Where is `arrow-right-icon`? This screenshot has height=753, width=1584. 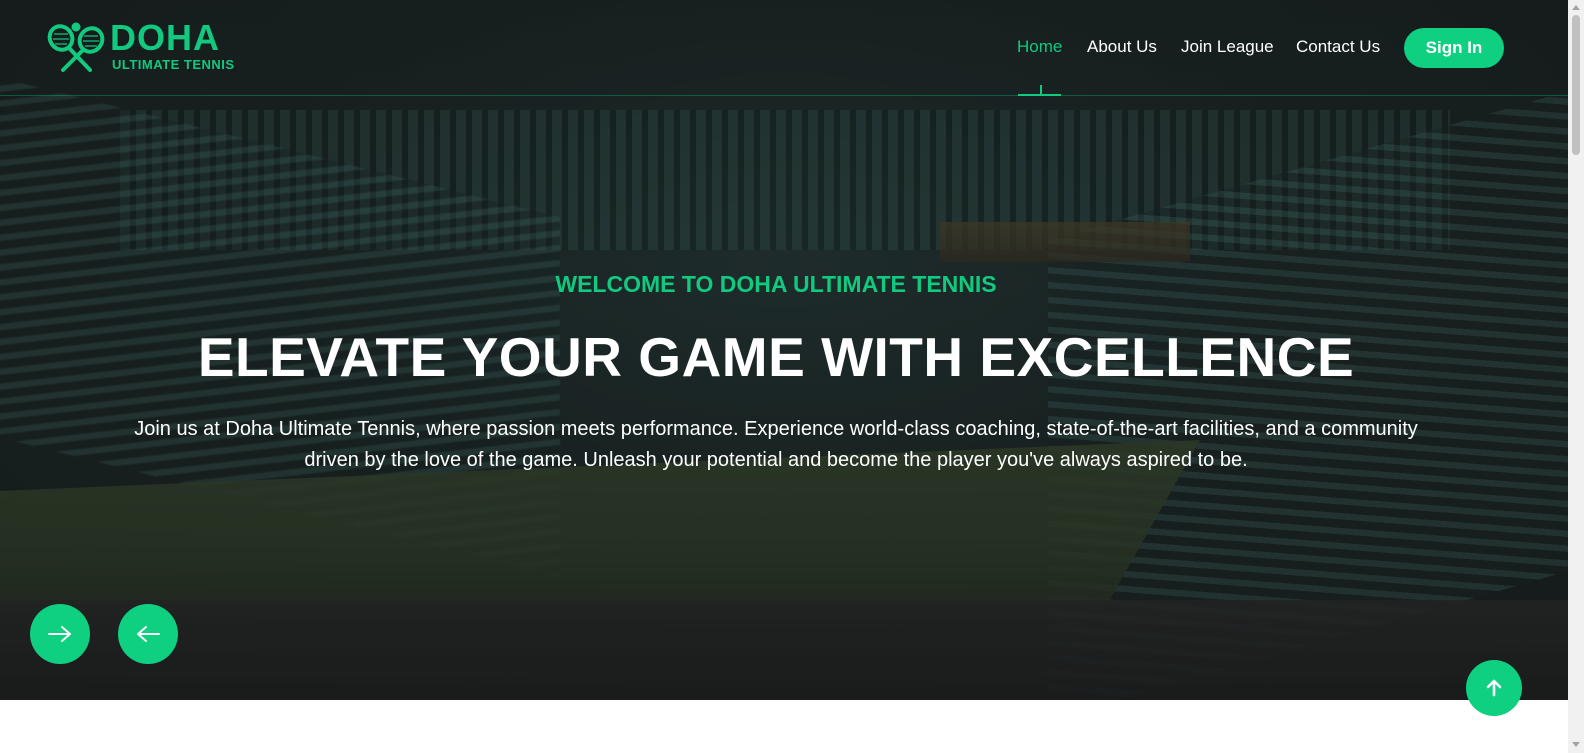
arrow-right-icon is located at coordinates (59, 634).